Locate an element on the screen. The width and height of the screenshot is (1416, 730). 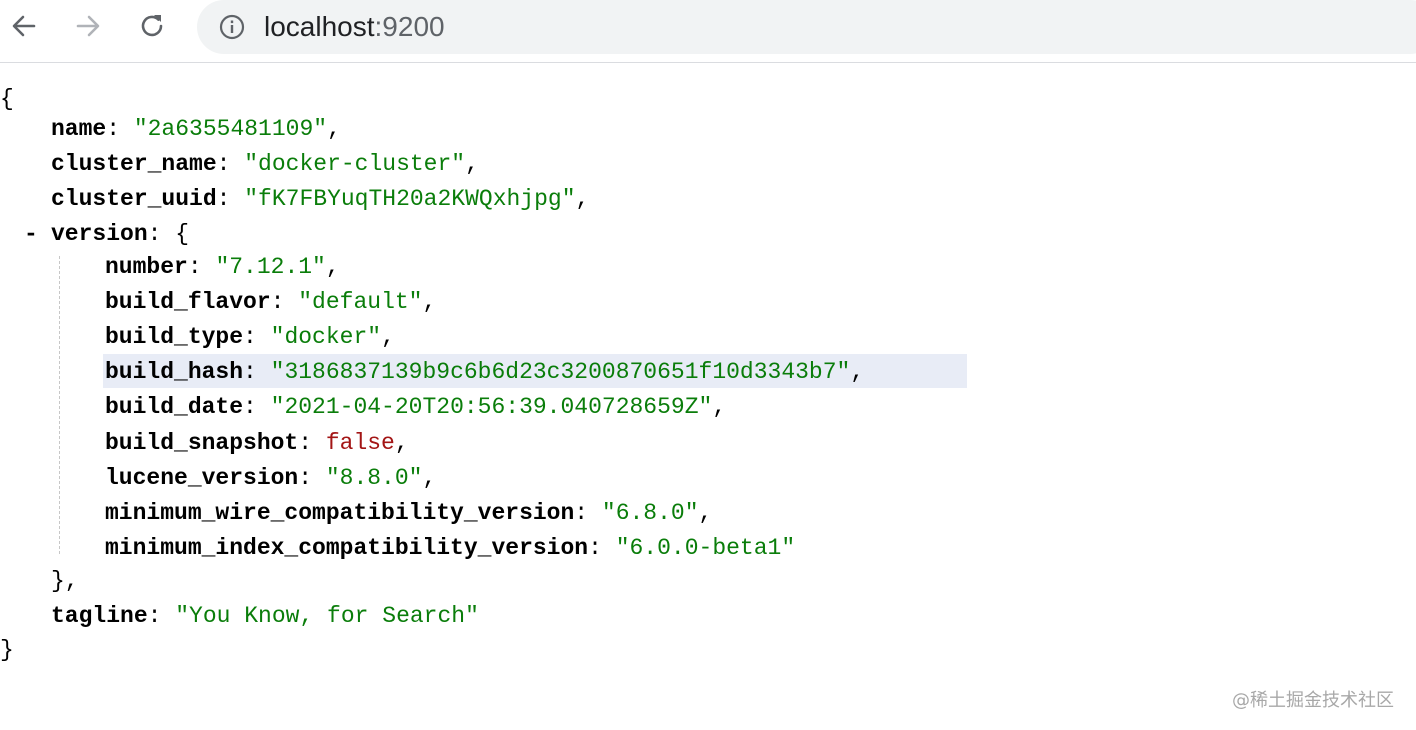
json-key: build_type is located at coordinates (174, 337).